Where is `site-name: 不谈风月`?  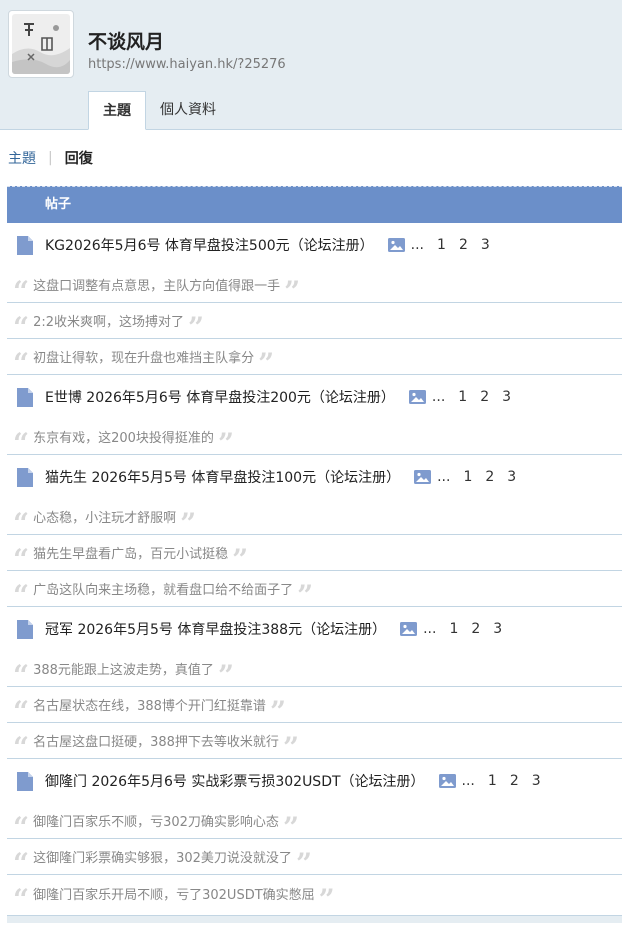
site-name: 不谈风月 is located at coordinates (126, 42).